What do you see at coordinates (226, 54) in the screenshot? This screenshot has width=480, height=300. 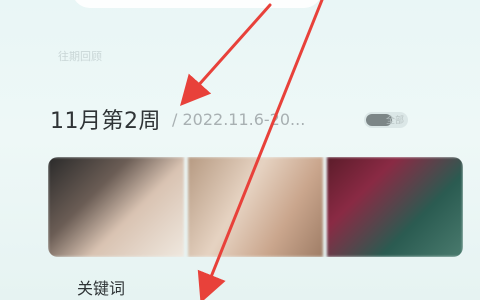 I see `arrow-to-week-title` at bounding box center [226, 54].